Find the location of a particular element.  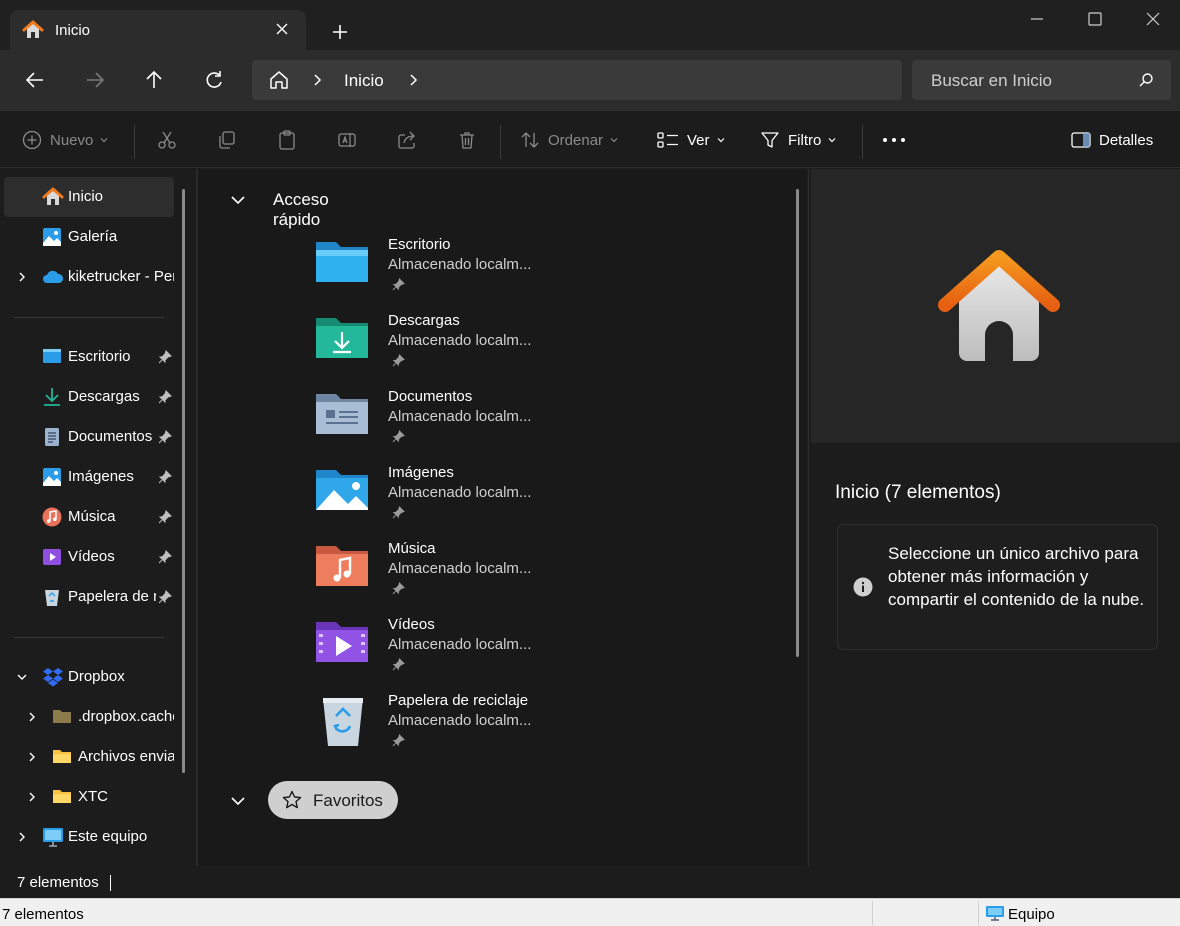

details-button: Detalles is located at coordinates (1112, 140).